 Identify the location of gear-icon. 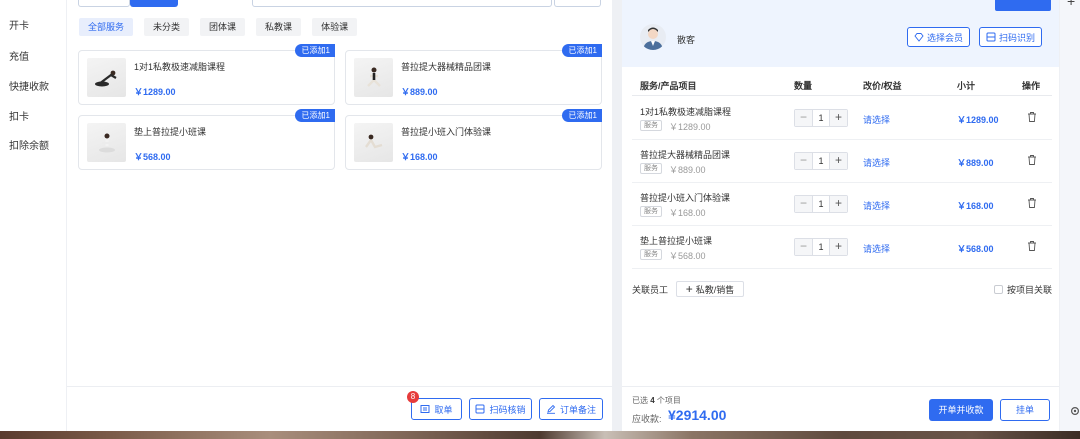
(1074, 411).